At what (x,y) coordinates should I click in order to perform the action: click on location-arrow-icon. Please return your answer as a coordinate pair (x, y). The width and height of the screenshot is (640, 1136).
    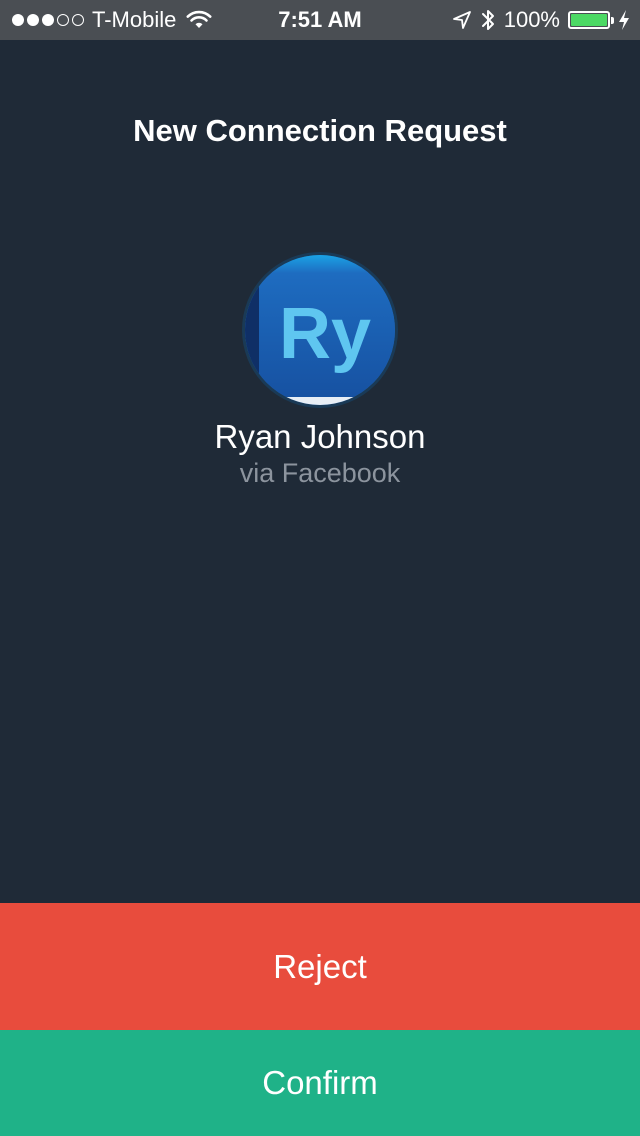
    Looking at the image, I should click on (461, 20).